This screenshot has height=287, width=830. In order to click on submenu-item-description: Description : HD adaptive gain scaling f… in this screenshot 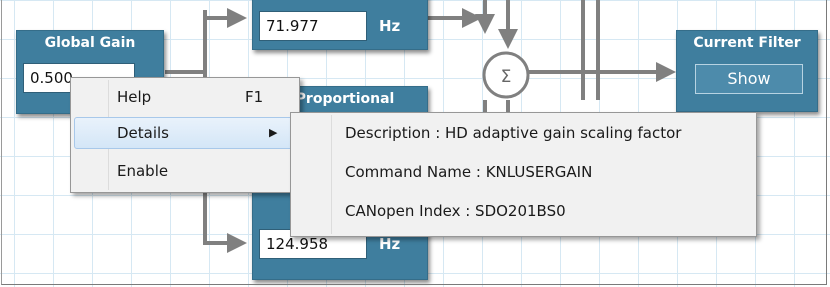, I will do `click(513, 133)`.